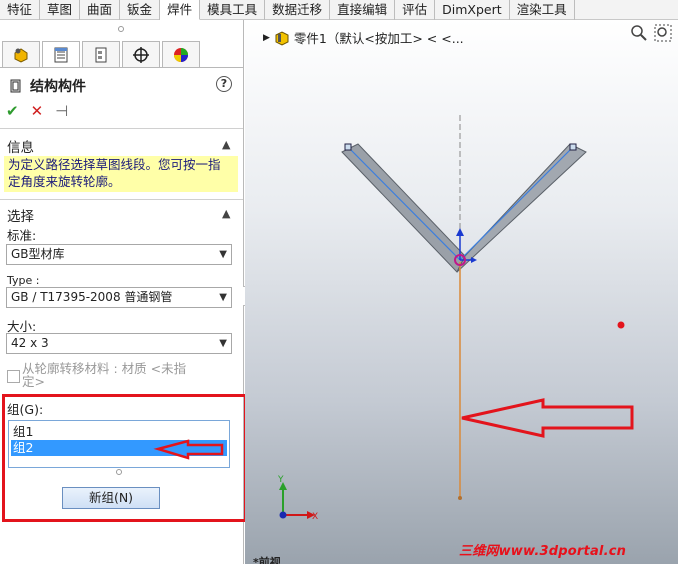 Image resolution: width=678 pixels, height=564 pixels. What do you see at coordinates (180, 10) in the screenshot?
I see `tab-weldments: 焊件` at bounding box center [180, 10].